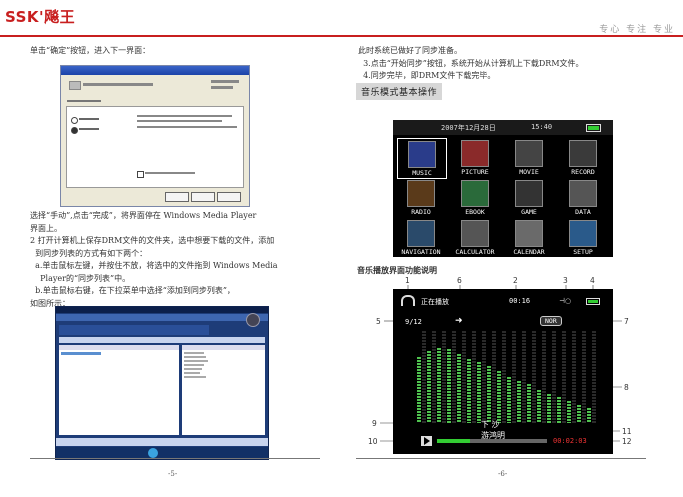 This screenshot has height=497, width=683. Describe the element at coordinates (426, 441) in the screenshot. I see `play-state-icon` at that location.